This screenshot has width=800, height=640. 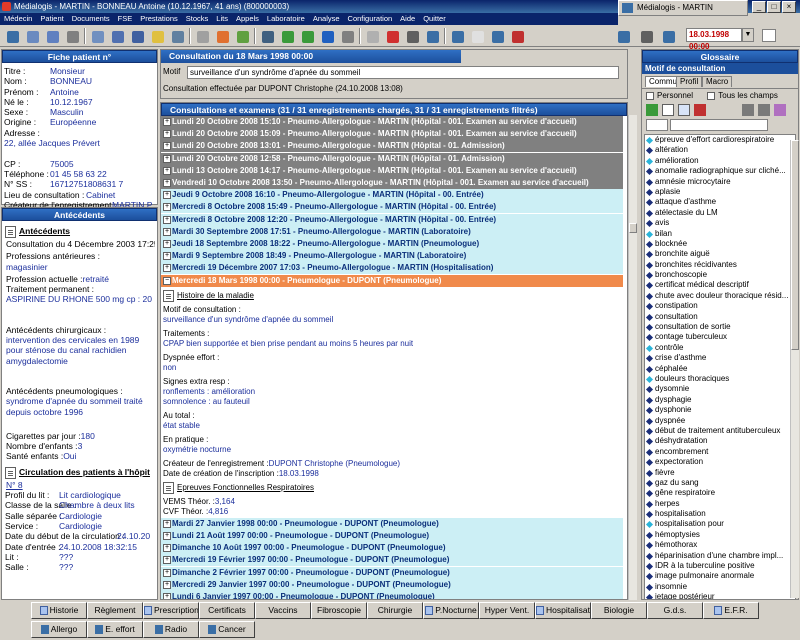 I want to click on glossary-tab: Profil, so click(x=689, y=81).